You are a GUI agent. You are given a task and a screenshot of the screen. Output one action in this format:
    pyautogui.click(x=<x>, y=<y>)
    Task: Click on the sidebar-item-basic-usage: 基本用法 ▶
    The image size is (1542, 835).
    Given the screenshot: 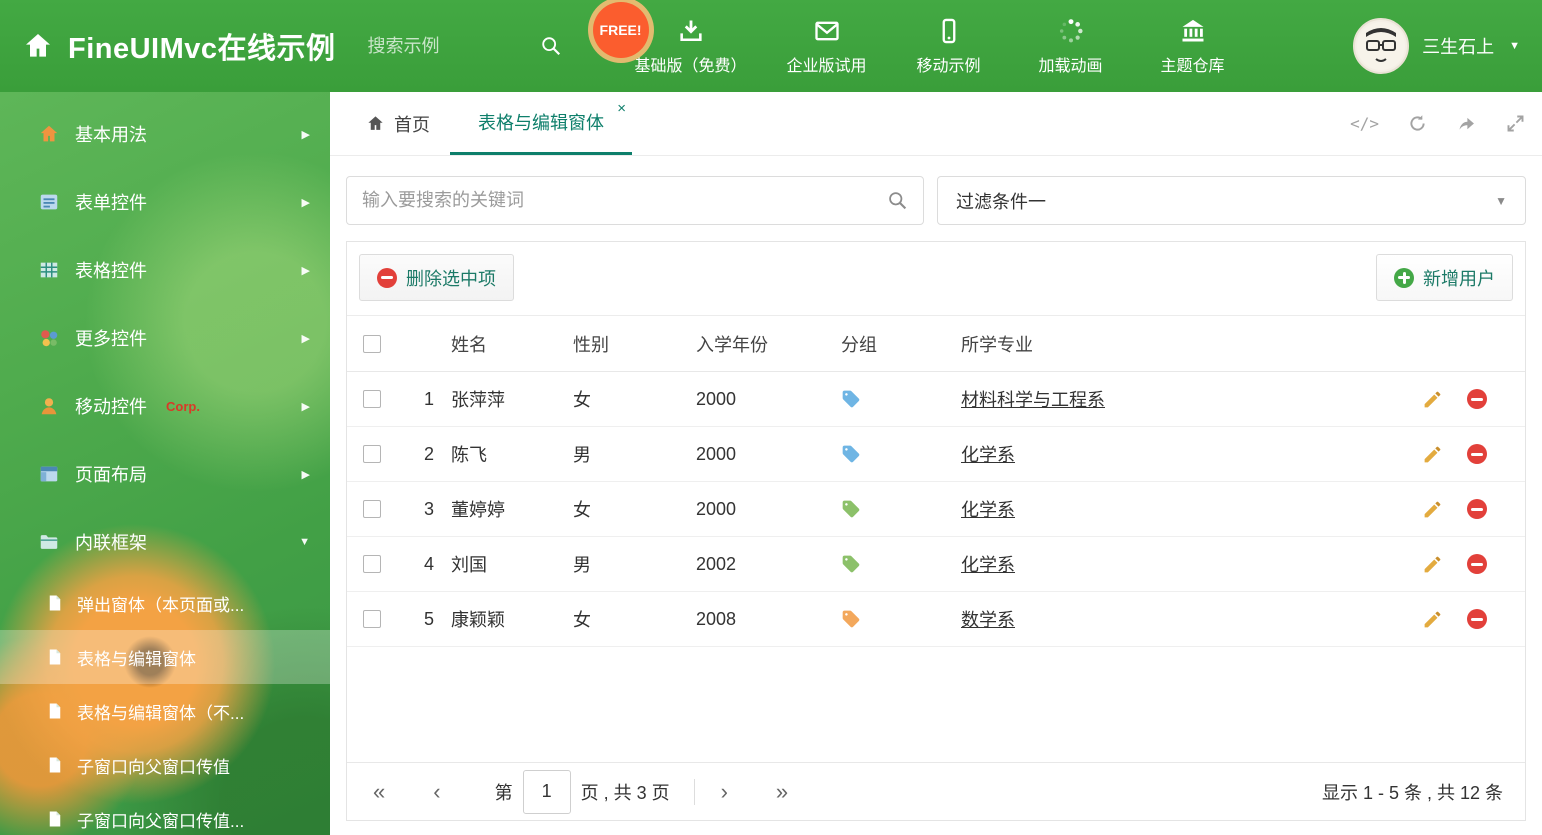 What is the action you would take?
    pyautogui.click(x=165, y=134)
    